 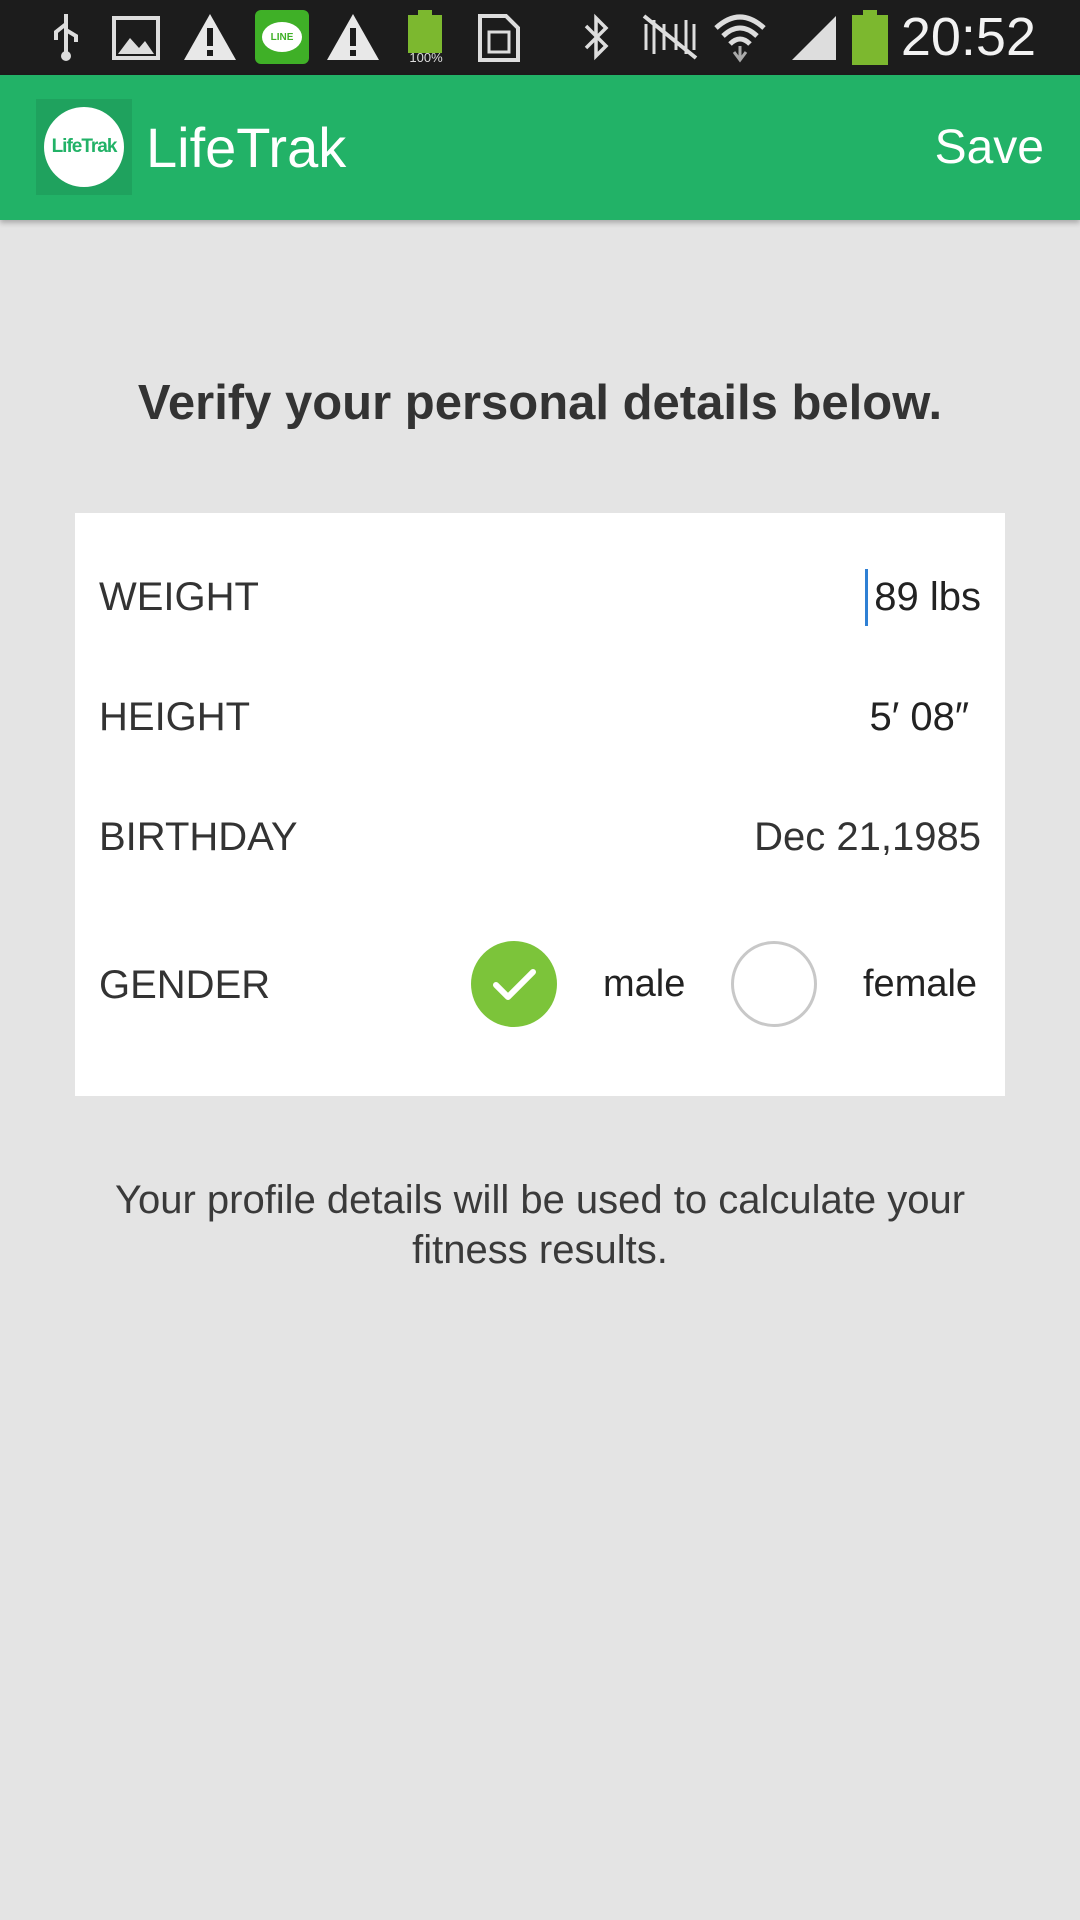 What do you see at coordinates (870, 38) in the screenshot?
I see `battery-icon` at bounding box center [870, 38].